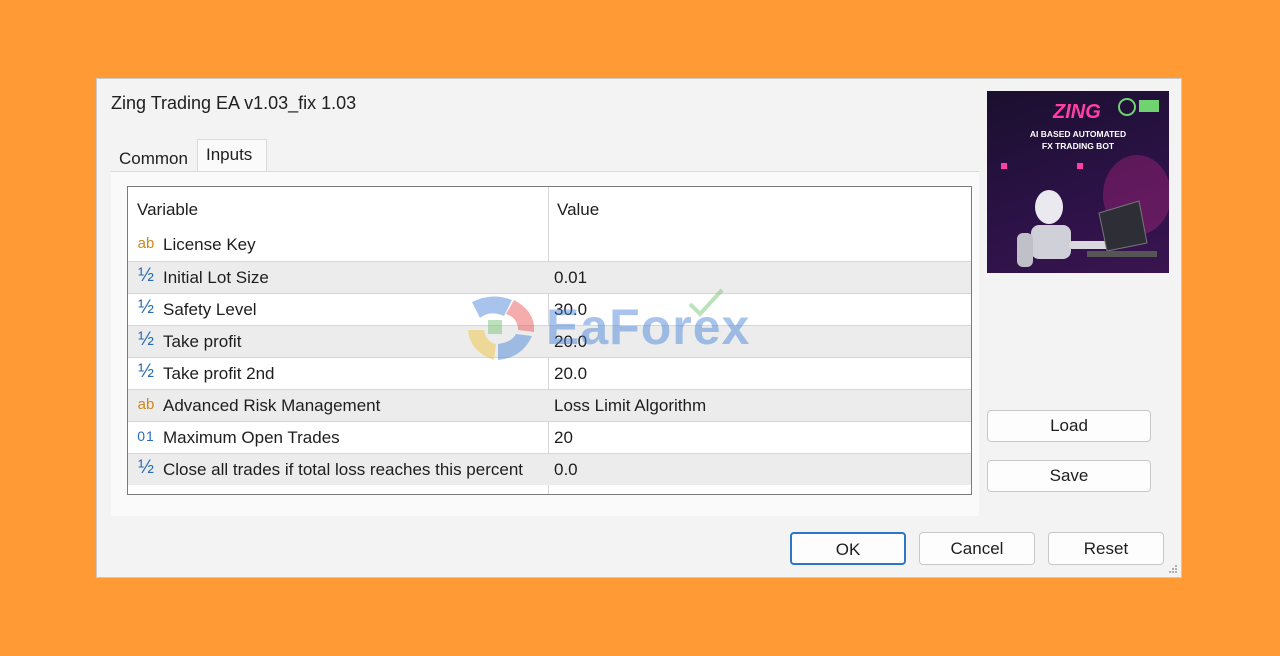 The height and width of the screenshot is (656, 1280). I want to click on ok-button: OK, so click(848, 548).